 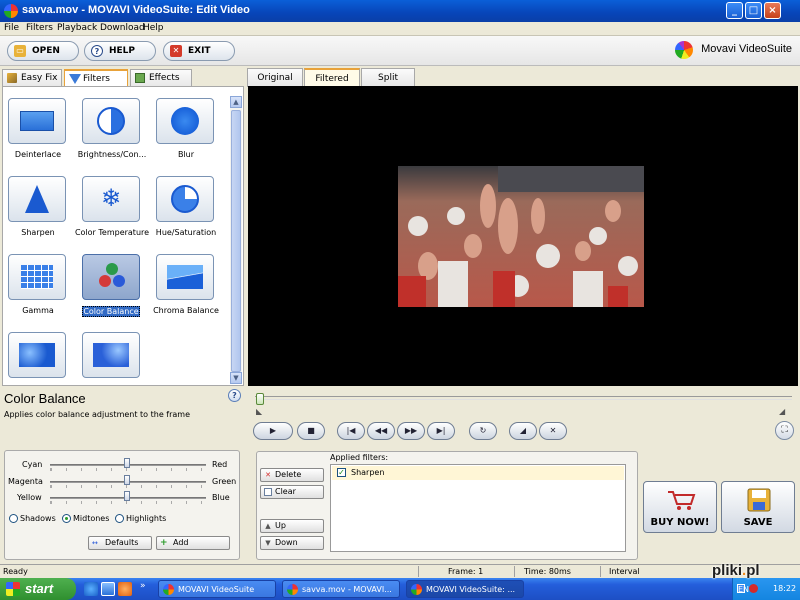 I want to click on sharpen-icon, so click(x=37, y=199).